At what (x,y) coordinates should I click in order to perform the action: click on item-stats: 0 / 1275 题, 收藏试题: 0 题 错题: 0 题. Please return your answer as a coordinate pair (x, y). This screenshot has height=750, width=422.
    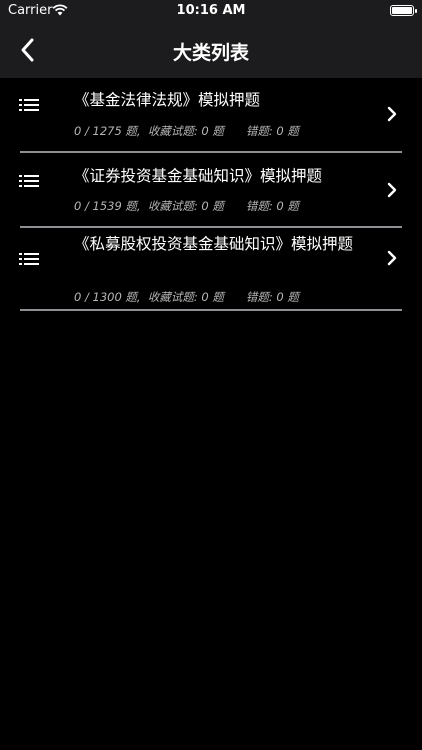
    Looking at the image, I should click on (186, 131).